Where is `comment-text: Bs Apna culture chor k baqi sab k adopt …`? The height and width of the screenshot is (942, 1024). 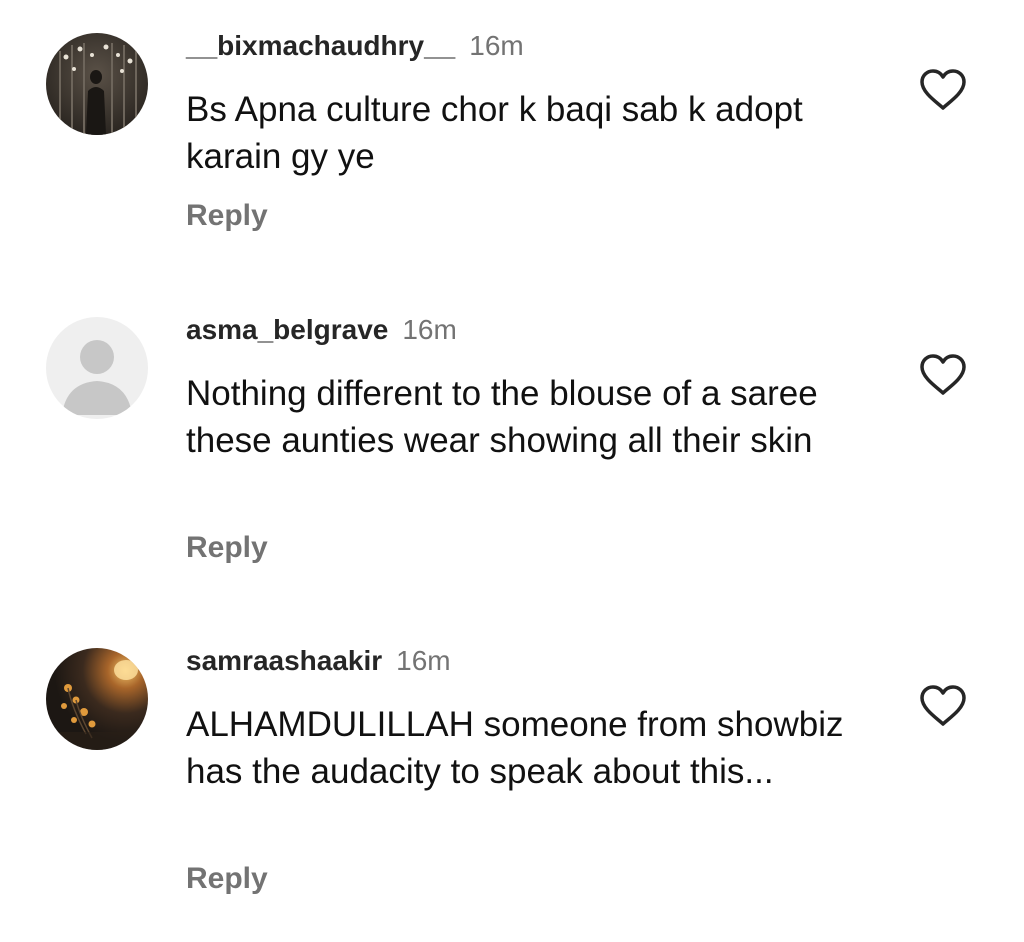 comment-text: Bs Apna culture chor k baqi sab k adopt … is located at coordinates (494, 133).